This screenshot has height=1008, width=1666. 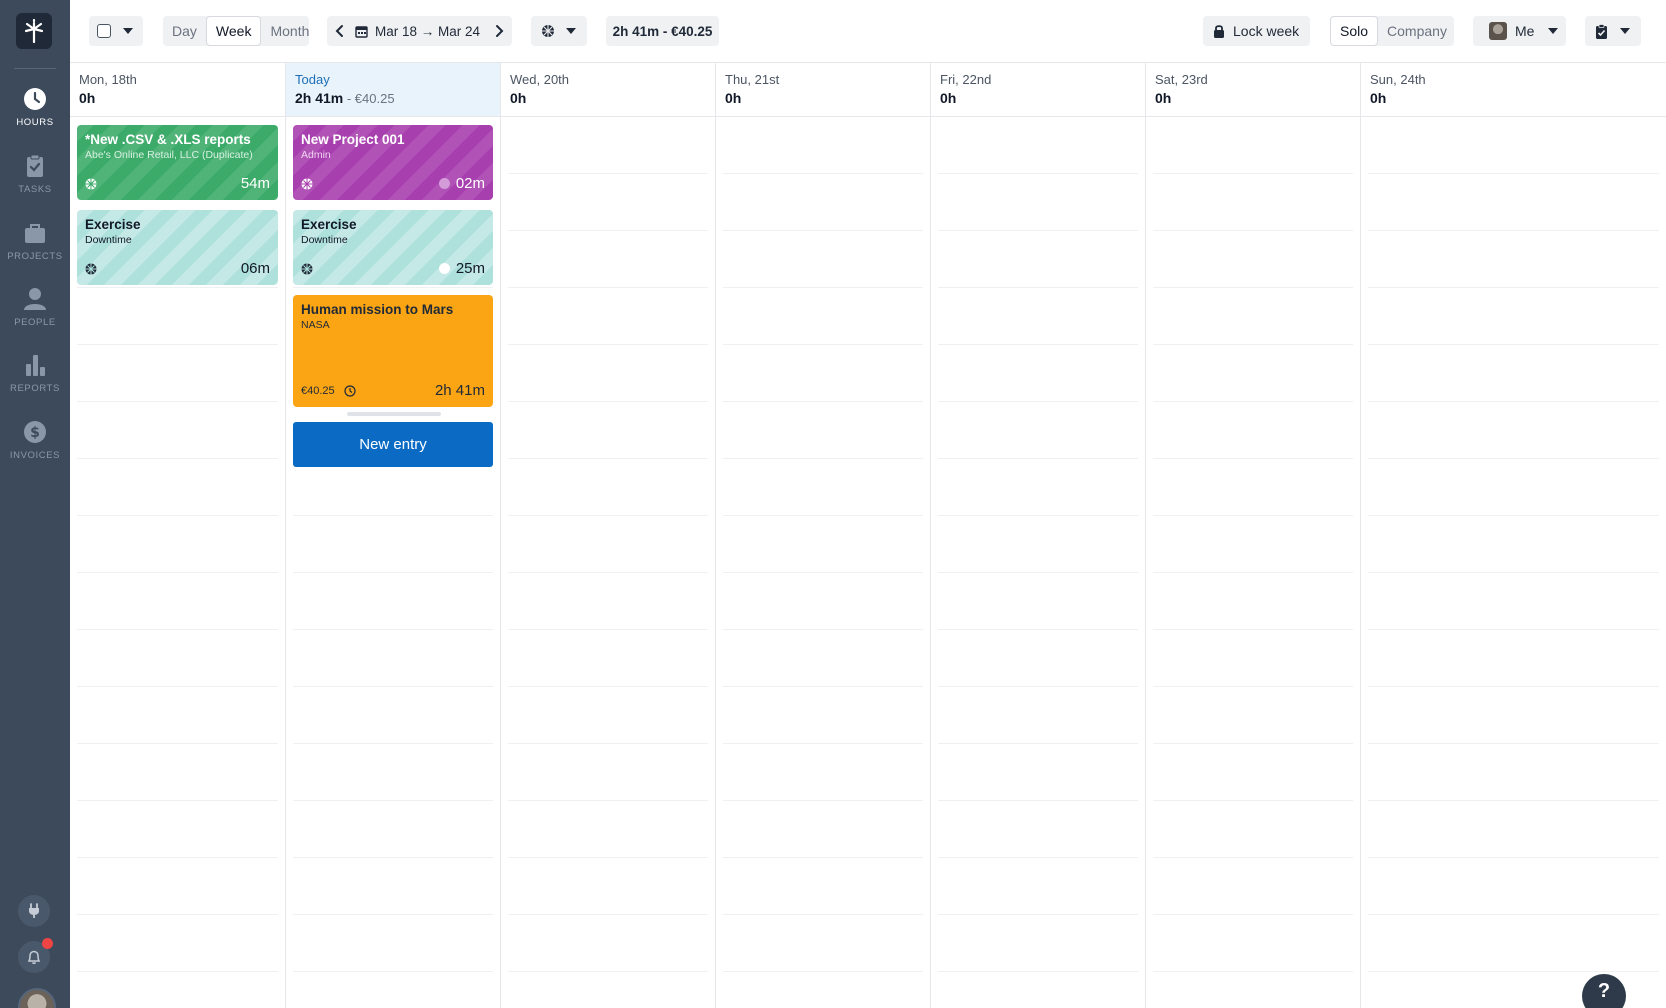 I want to click on time-entry: New Project 001 Admin 02m, so click(x=393, y=162).